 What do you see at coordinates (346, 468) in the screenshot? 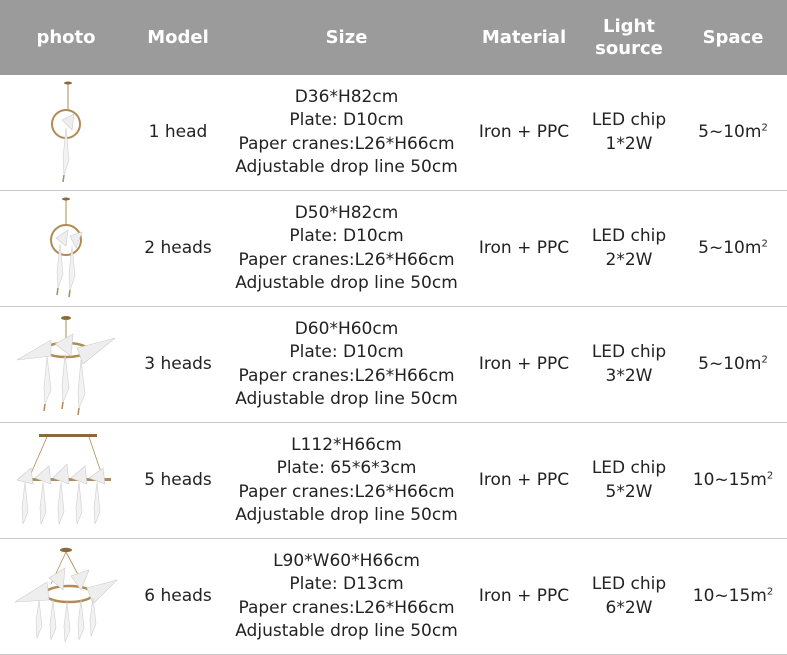
I see `size-line: Plate: 65*6*3cm` at bounding box center [346, 468].